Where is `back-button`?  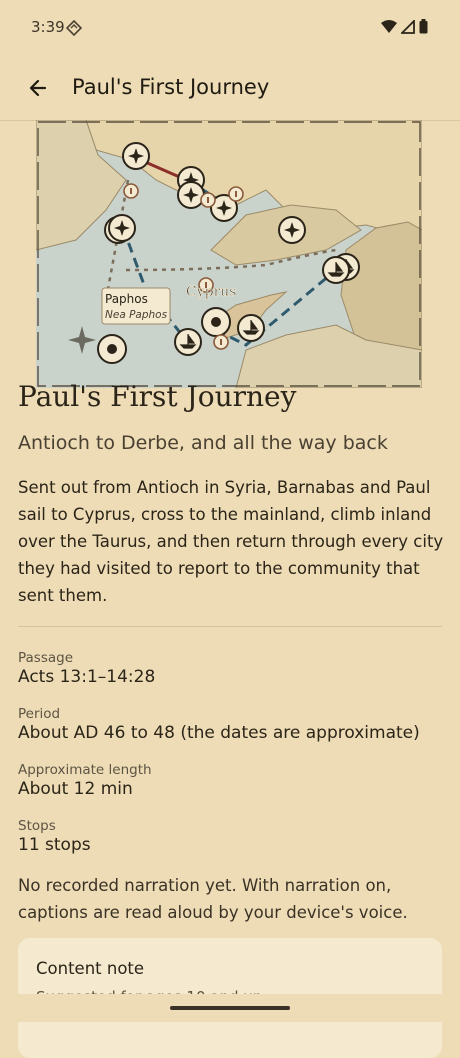
back-button is located at coordinates (38, 88).